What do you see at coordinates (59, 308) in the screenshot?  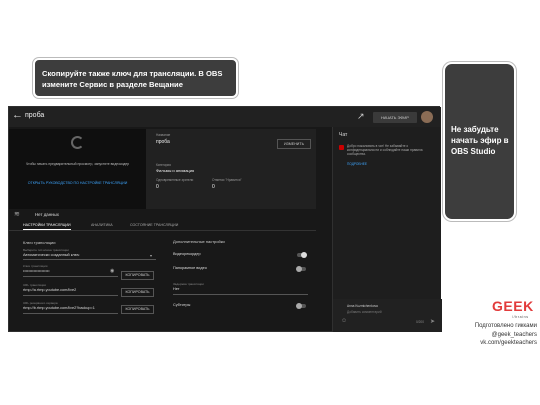 I see `backup-url-field: rtmp://b.rtmp.youtube.com/live2?backup=1` at bounding box center [59, 308].